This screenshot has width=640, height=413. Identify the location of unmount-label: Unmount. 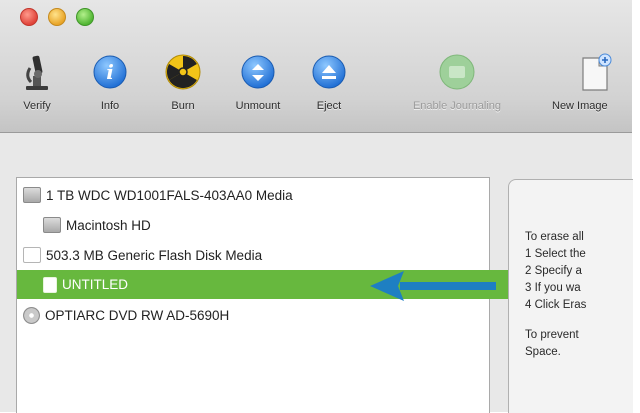
(258, 106).